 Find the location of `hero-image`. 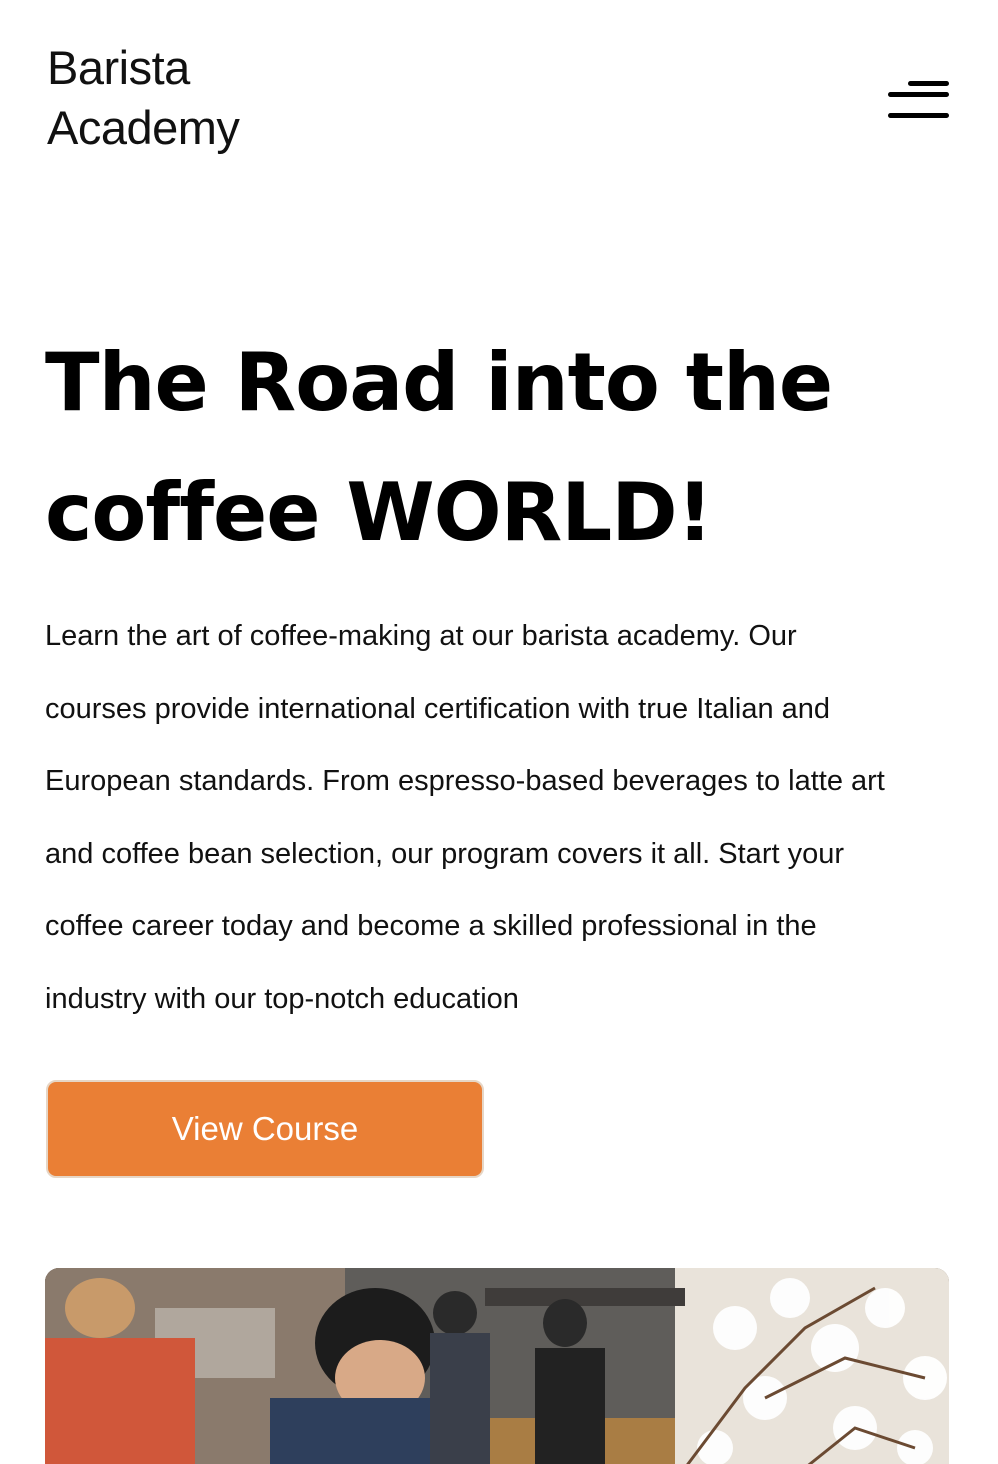

hero-image is located at coordinates (497, 1366).